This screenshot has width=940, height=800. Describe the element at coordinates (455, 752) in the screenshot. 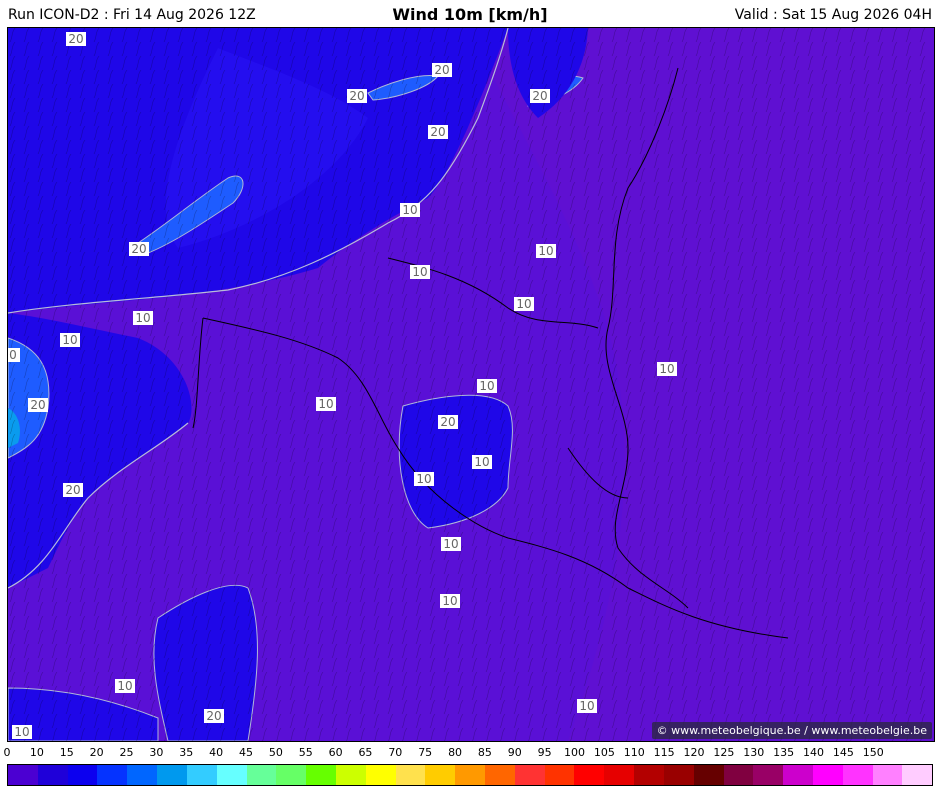

I see `legend-label: 80` at that location.